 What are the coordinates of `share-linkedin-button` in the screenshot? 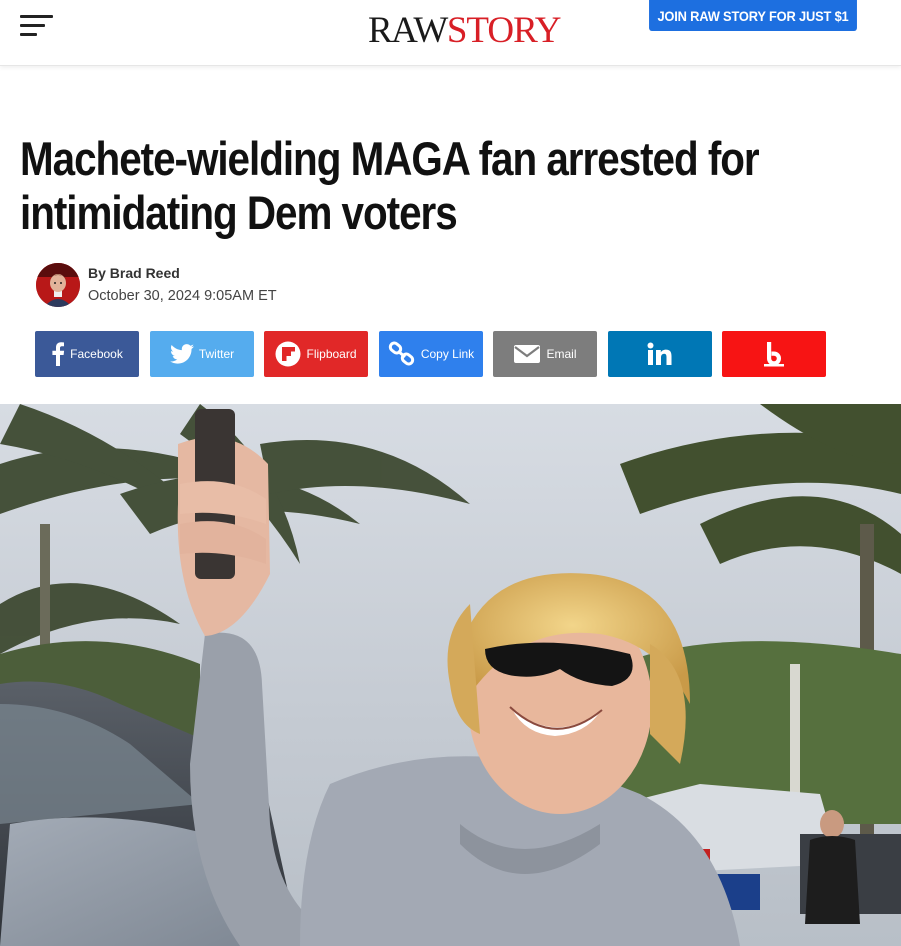 It's located at (660, 354).